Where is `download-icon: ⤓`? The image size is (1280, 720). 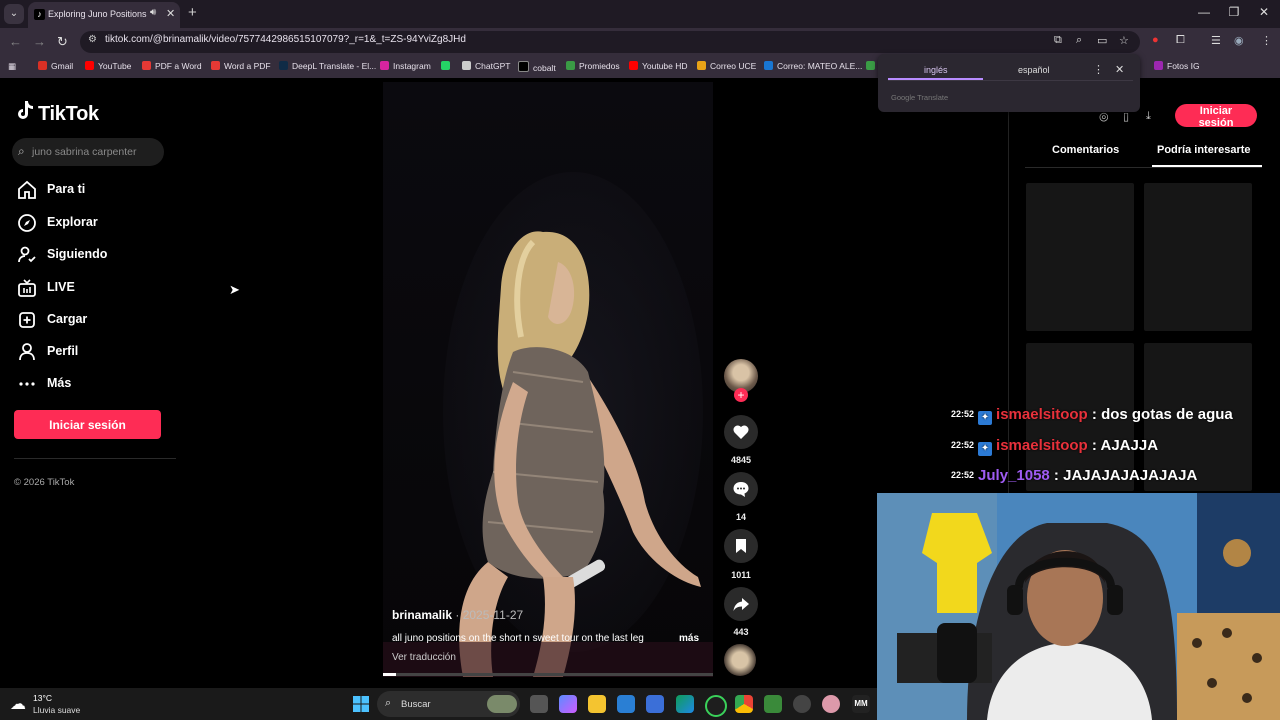 download-icon: ⤓ is located at coordinates (1148, 116).